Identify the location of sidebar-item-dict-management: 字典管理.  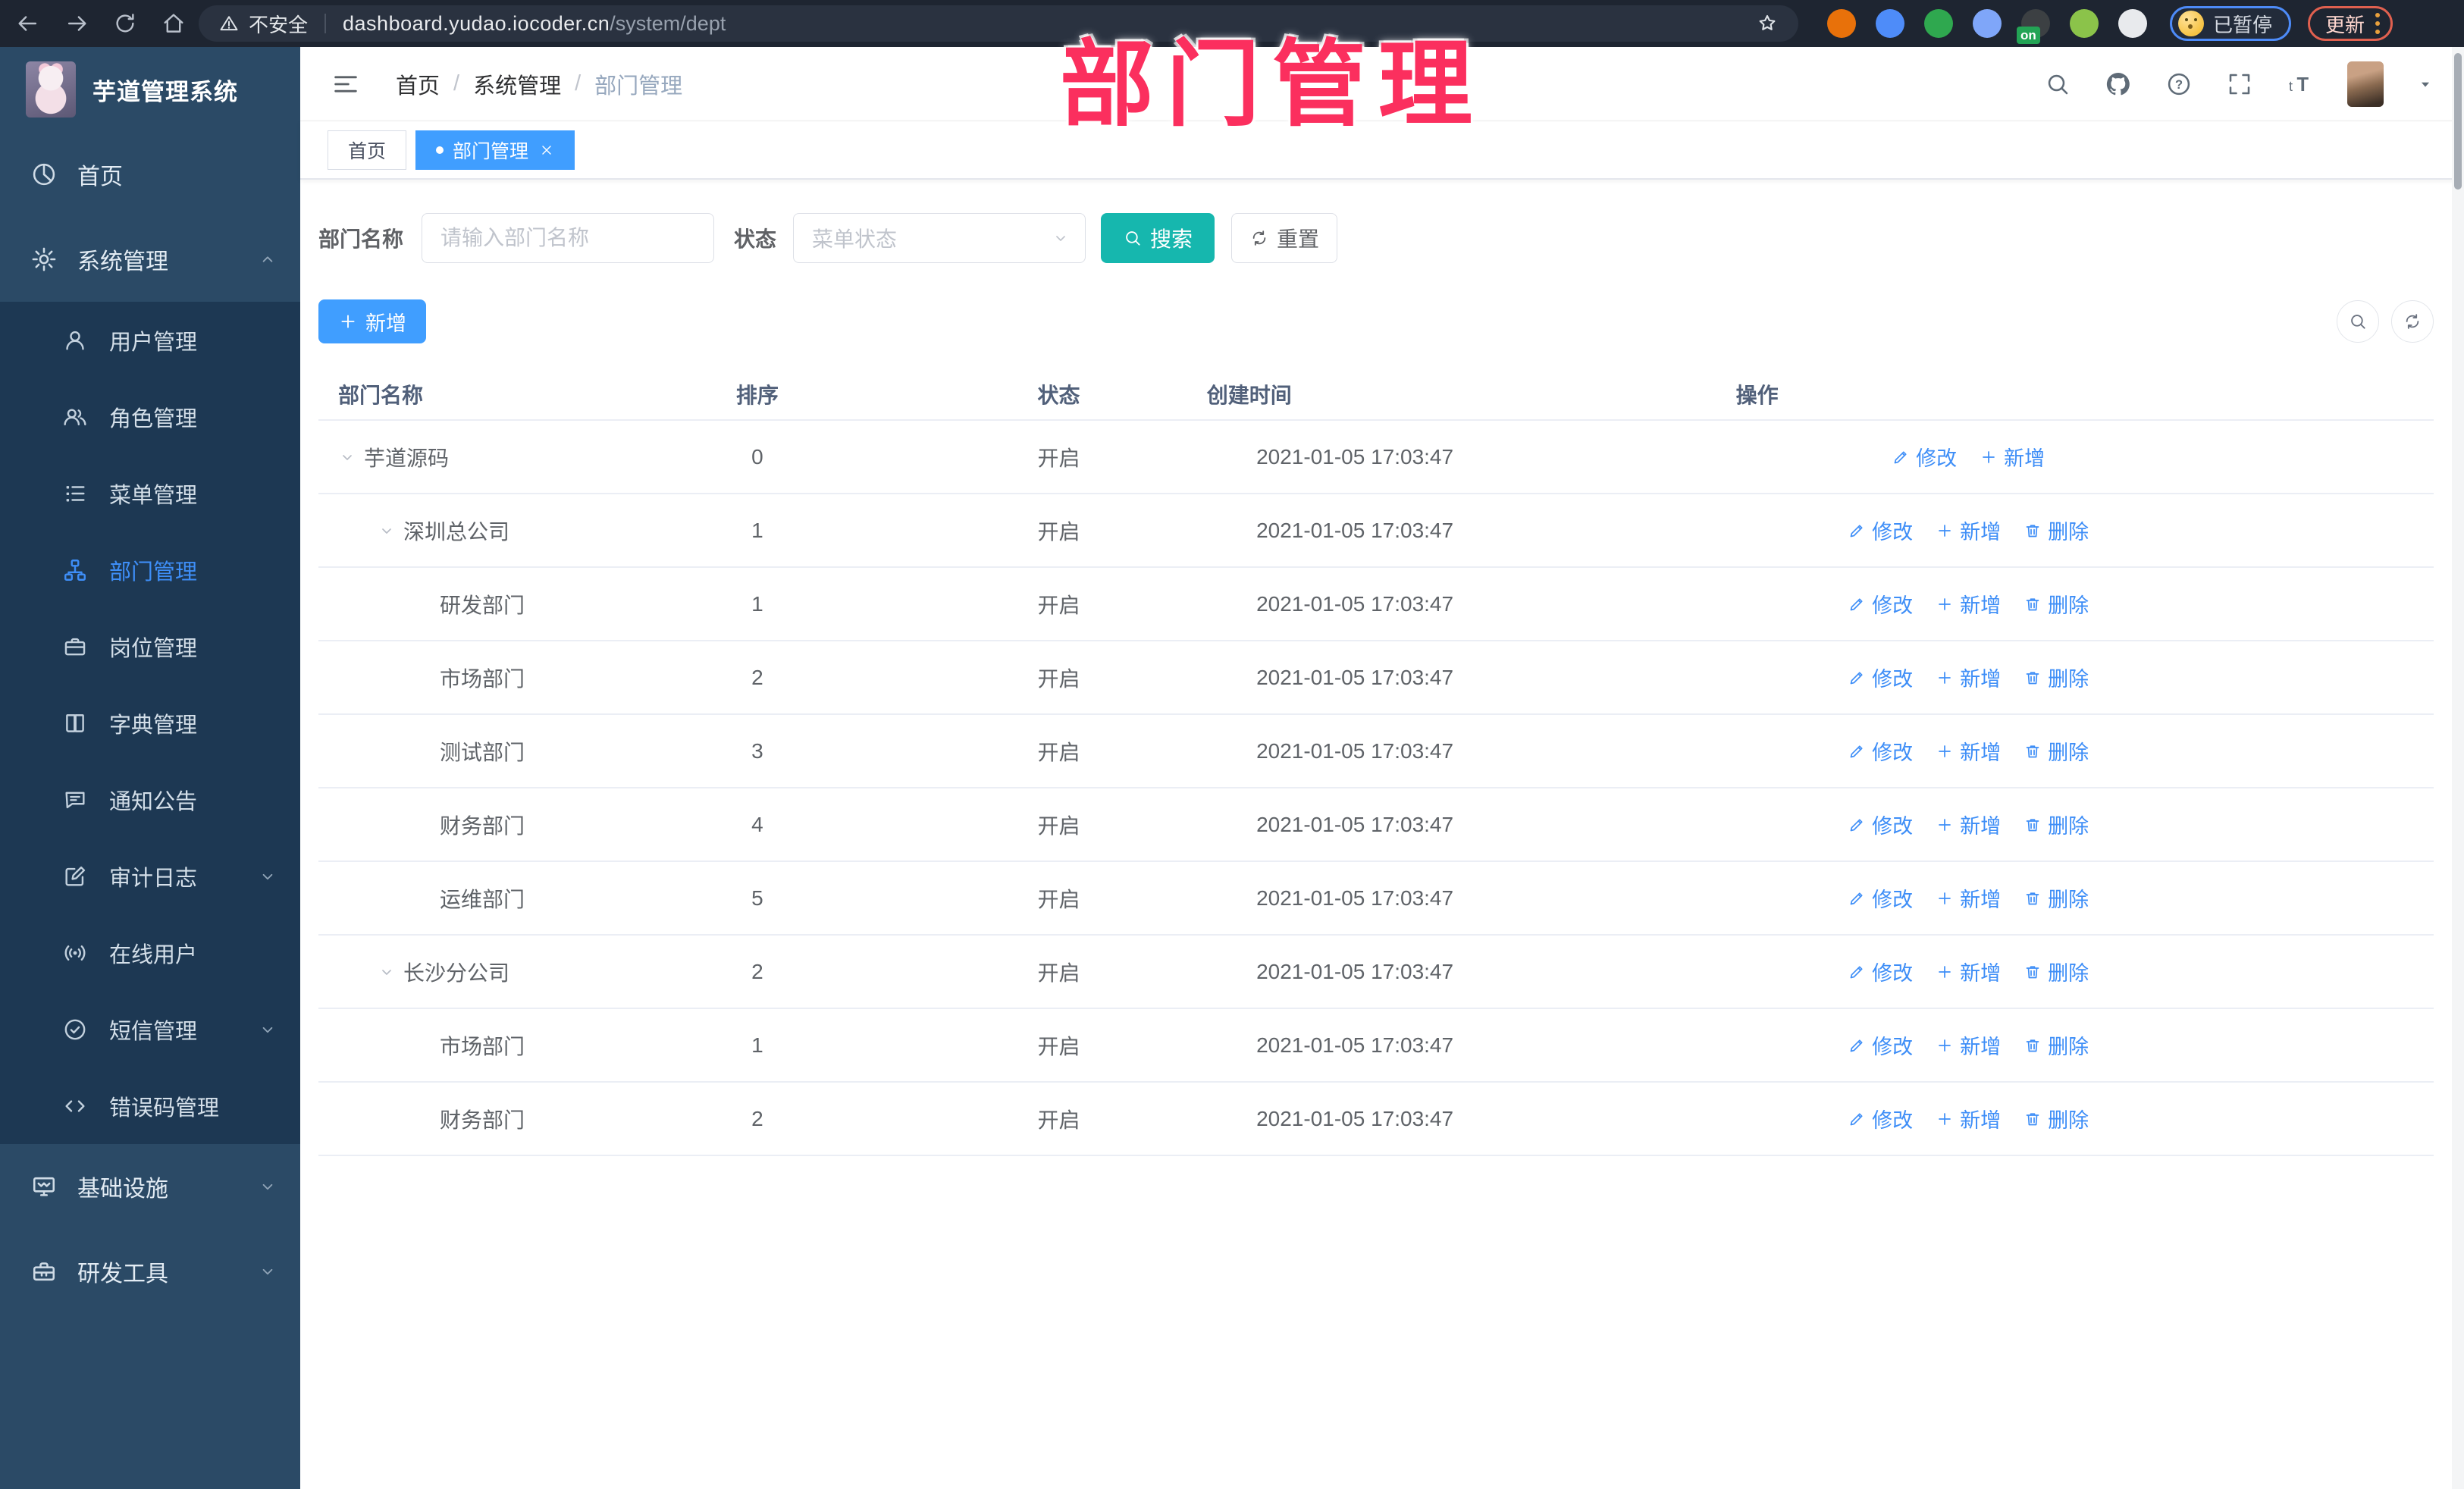
(150, 723).